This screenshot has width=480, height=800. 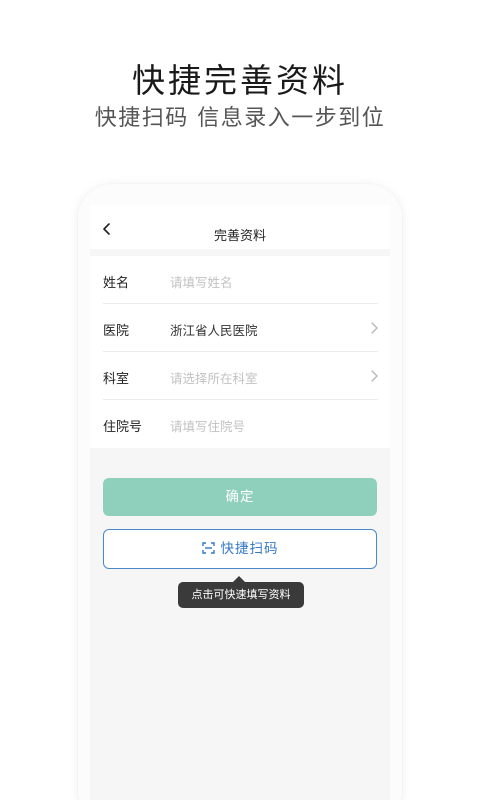 I want to click on hospital-field: 医院 浙江省人民医院, so click(x=234, y=328).